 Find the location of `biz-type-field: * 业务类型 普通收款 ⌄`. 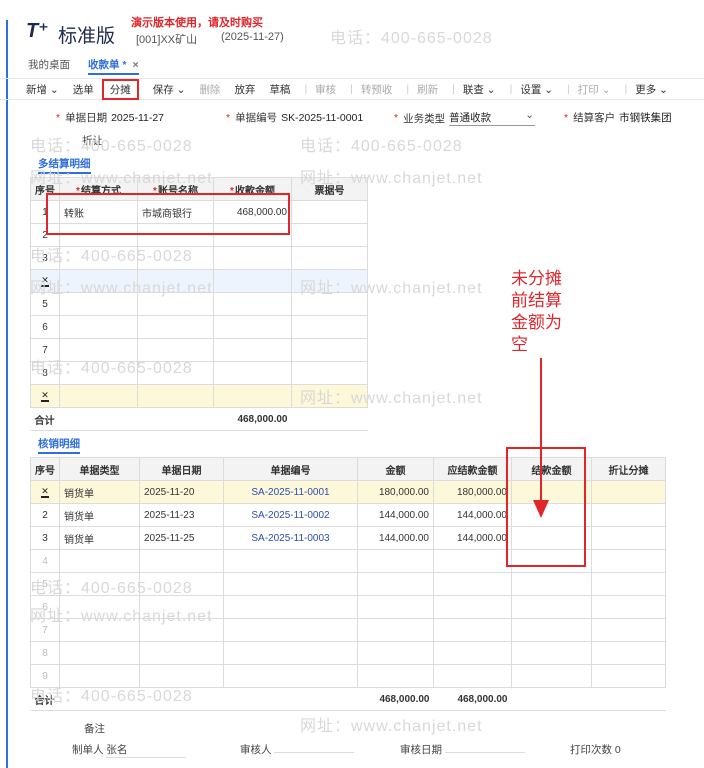

biz-type-field: * 业务类型 普通收款 ⌄ is located at coordinates (465, 117).